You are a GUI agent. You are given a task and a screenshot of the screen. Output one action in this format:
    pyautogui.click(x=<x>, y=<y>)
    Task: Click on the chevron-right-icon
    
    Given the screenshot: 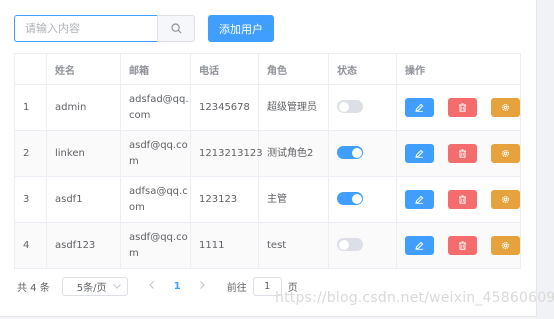 What is the action you would take?
    pyautogui.click(x=202, y=284)
    